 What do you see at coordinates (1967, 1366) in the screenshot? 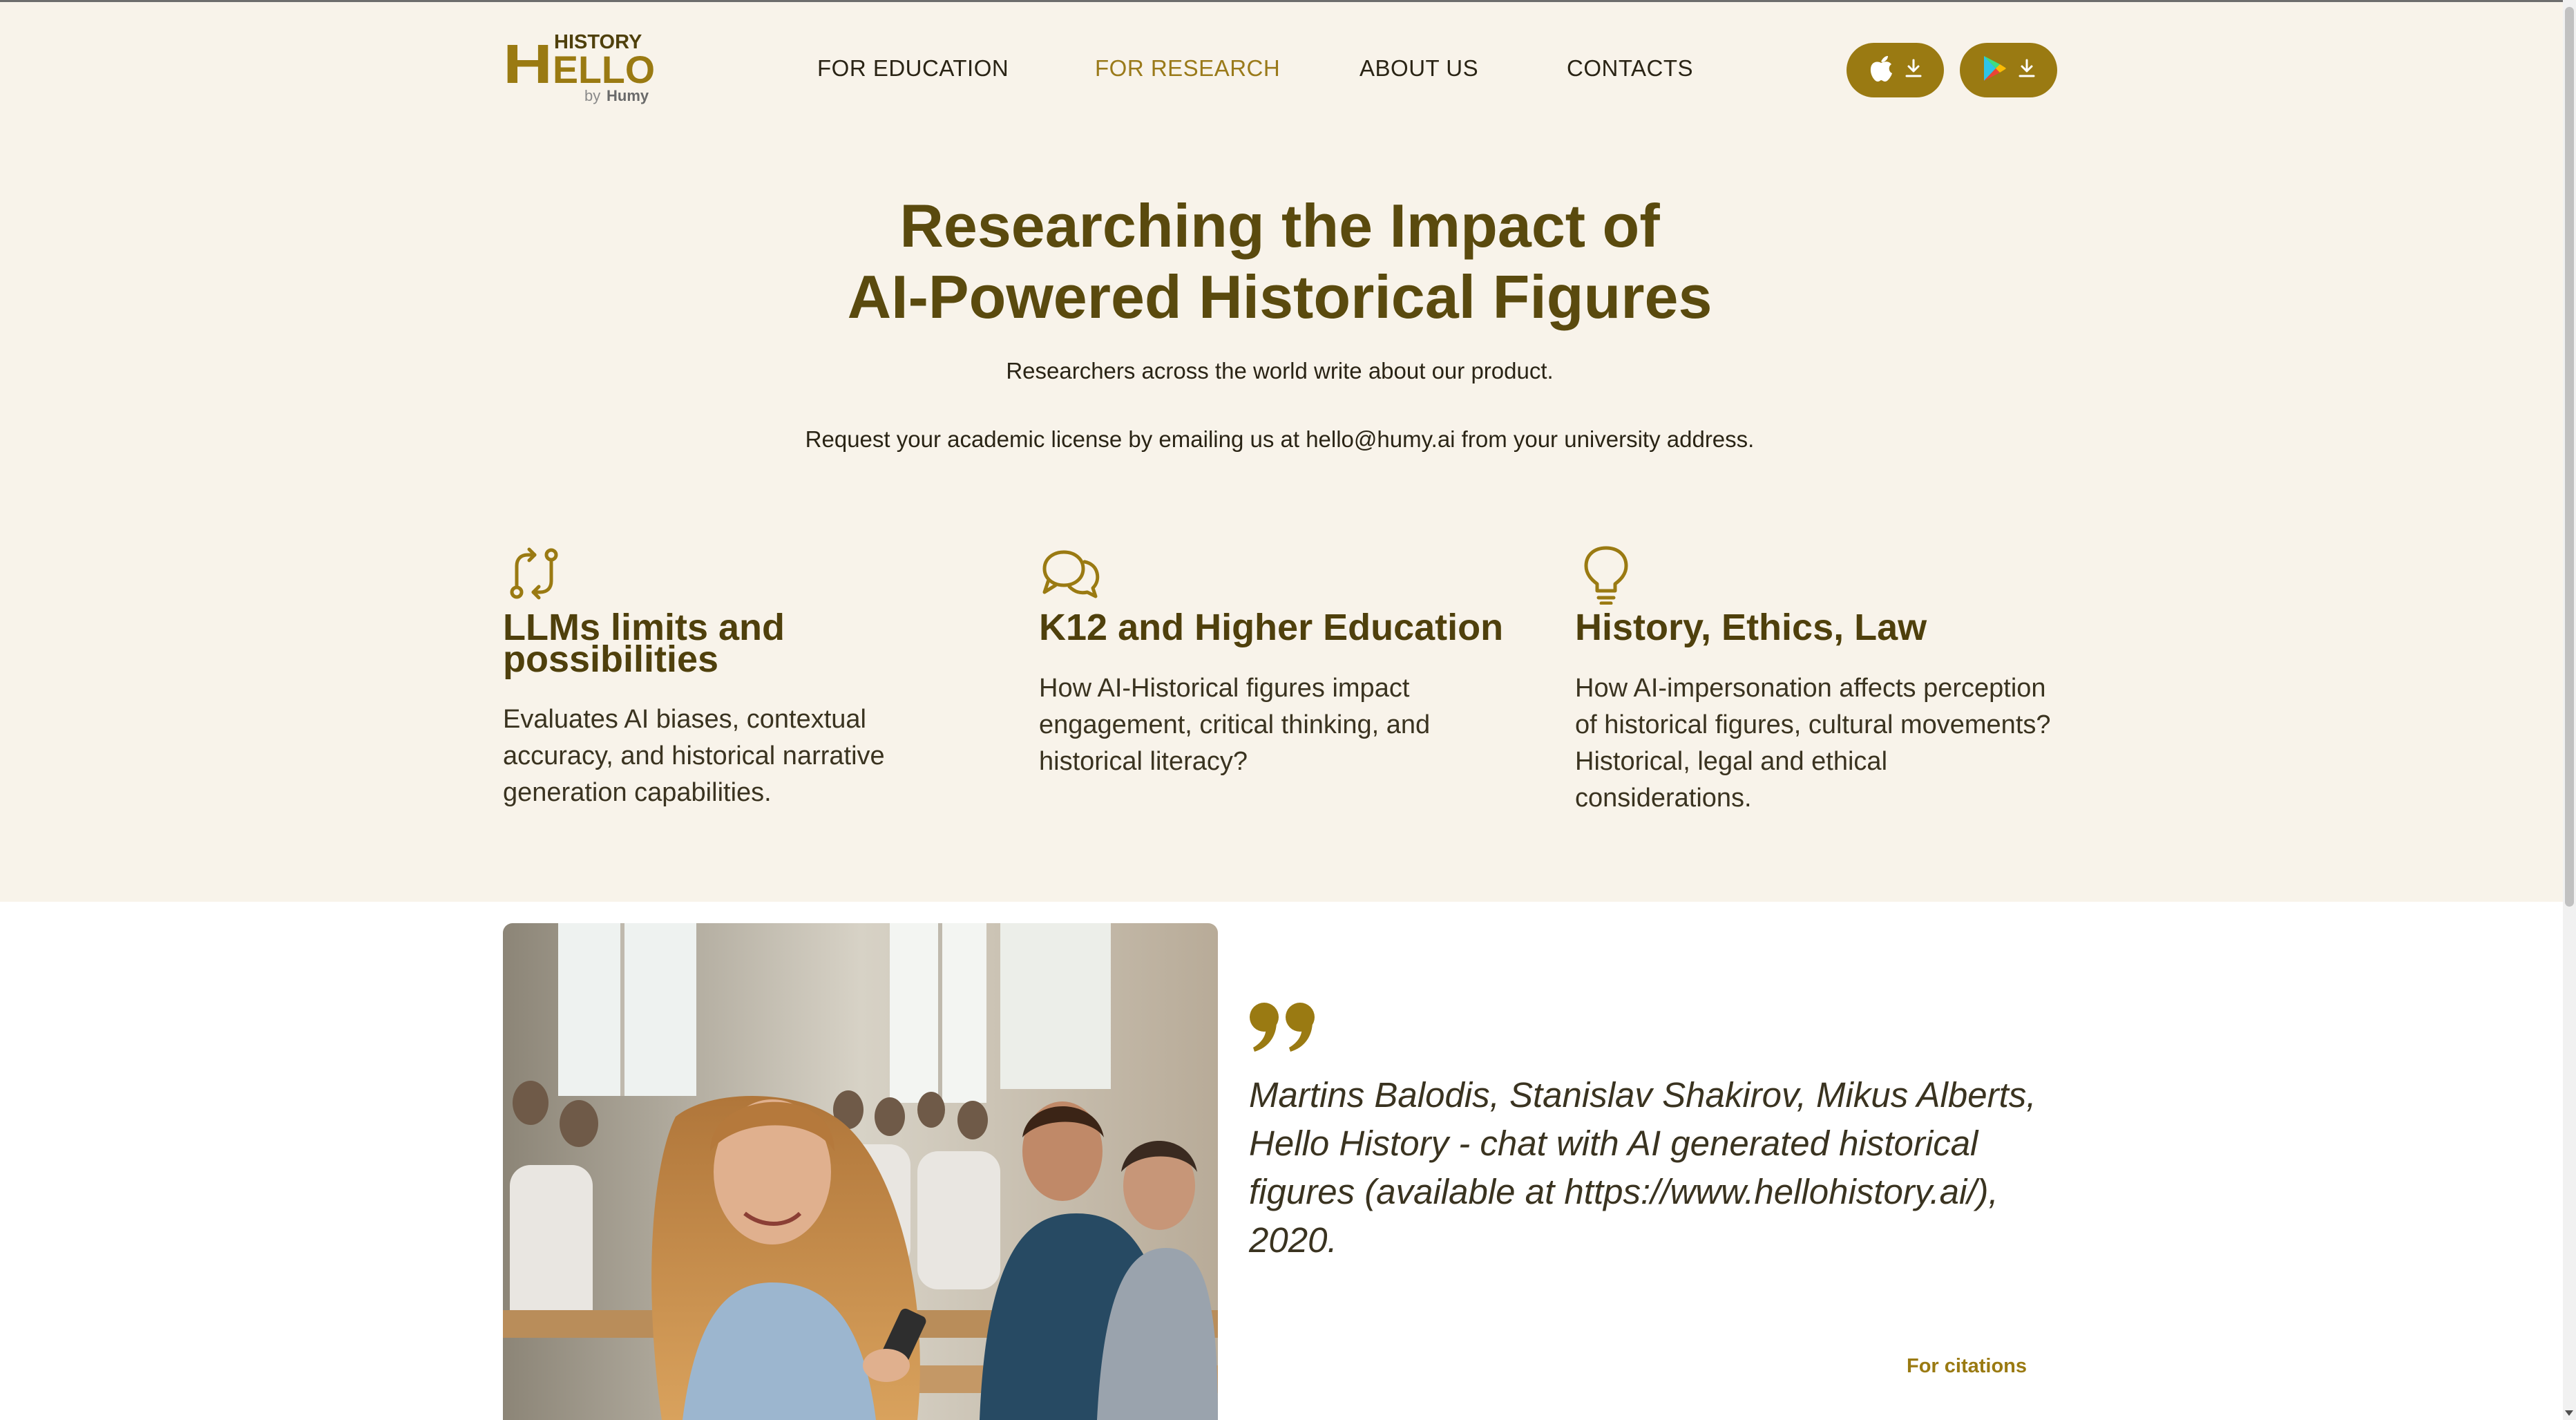
I see `for-citations-link: For citations` at bounding box center [1967, 1366].